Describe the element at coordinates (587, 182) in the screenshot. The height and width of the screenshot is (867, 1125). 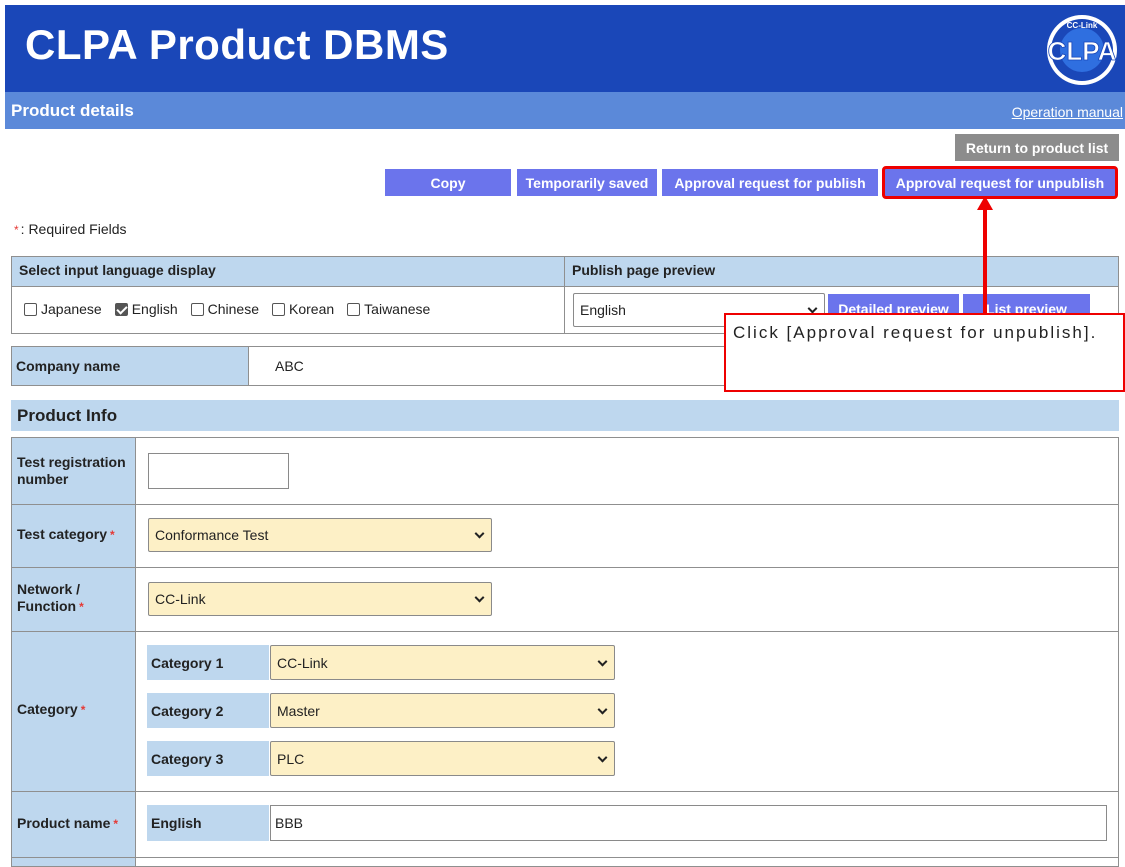
I see `temporarily-saved-button: Temporarily saved` at that location.